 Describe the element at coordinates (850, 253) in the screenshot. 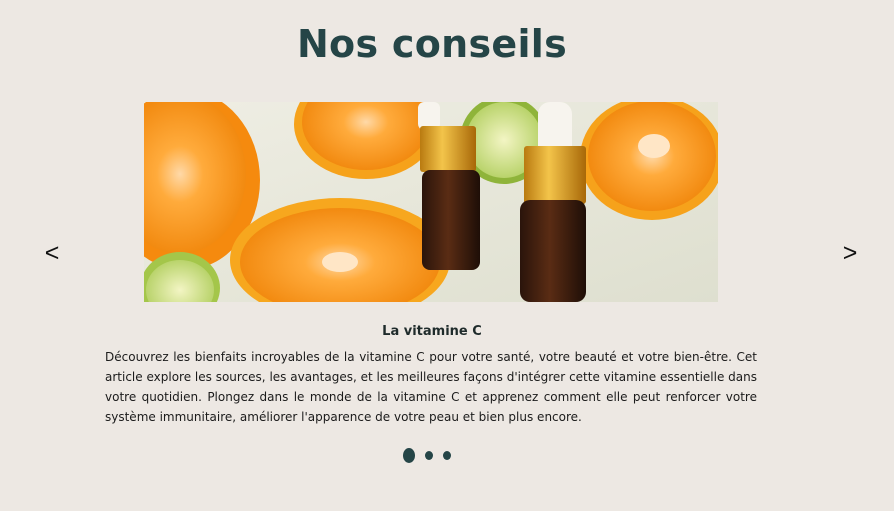

I see `carousel-next-button: >` at that location.